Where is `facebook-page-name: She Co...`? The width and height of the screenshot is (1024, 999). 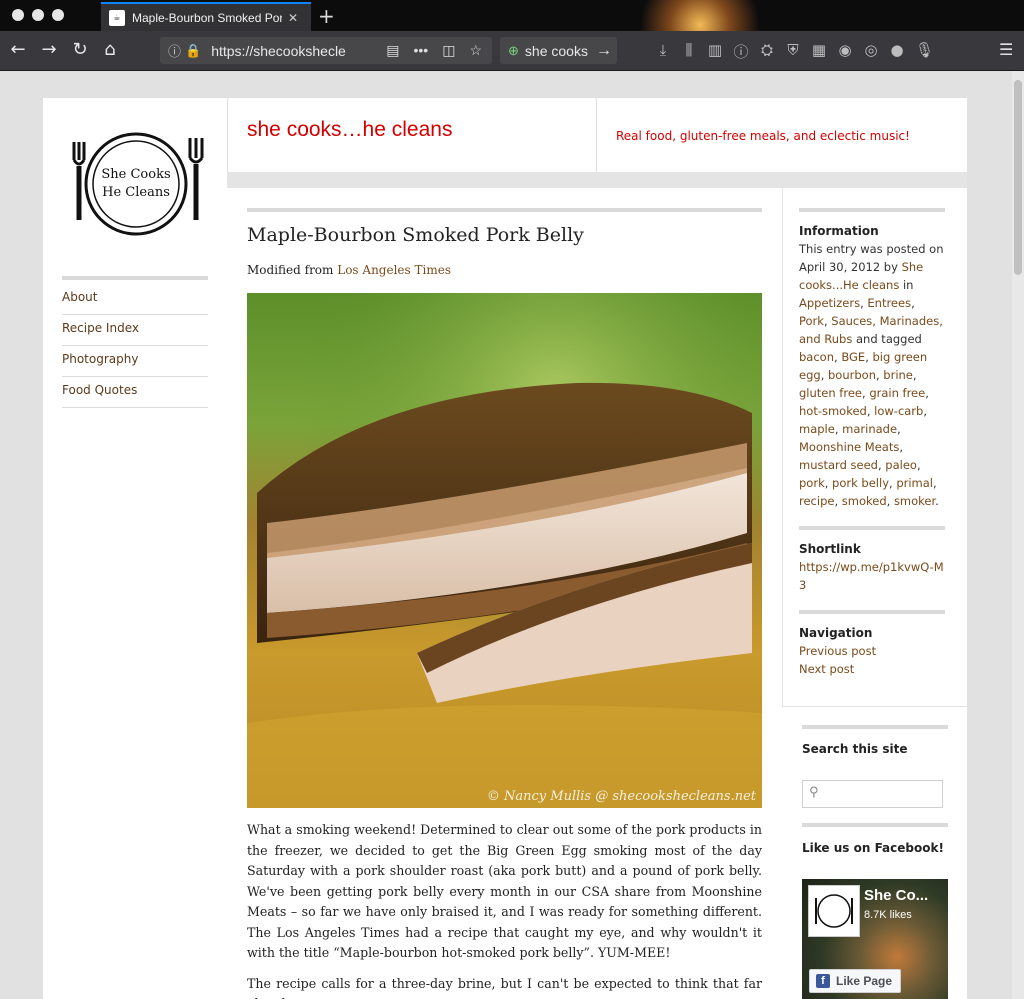 facebook-page-name: She Co... is located at coordinates (896, 895).